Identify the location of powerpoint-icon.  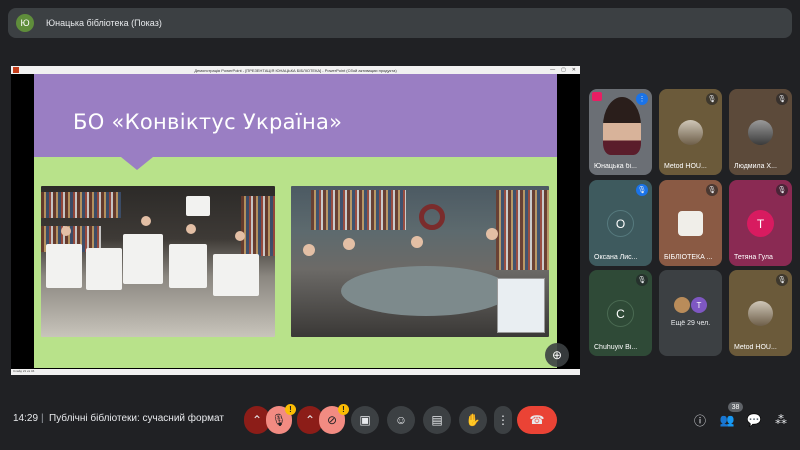
(16, 70).